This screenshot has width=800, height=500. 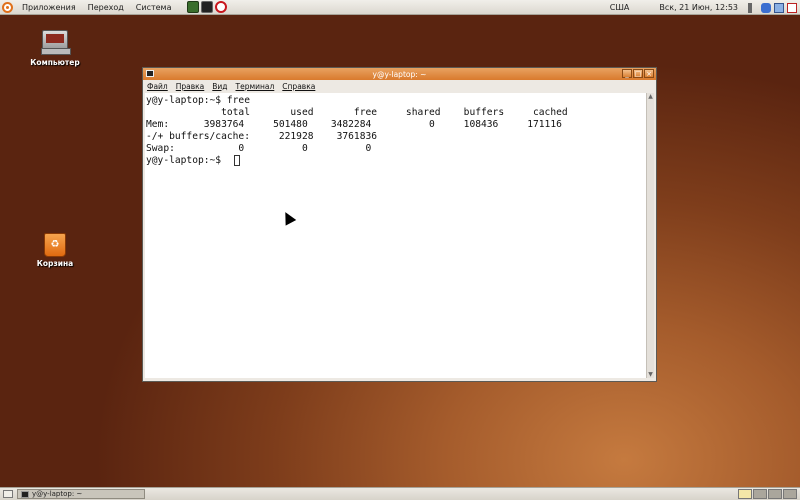 What do you see at coordinates (57, 494) in the screenshot?
I see `taskbar-label: y@y-laptop: ~` at bounding box center [57, 494].